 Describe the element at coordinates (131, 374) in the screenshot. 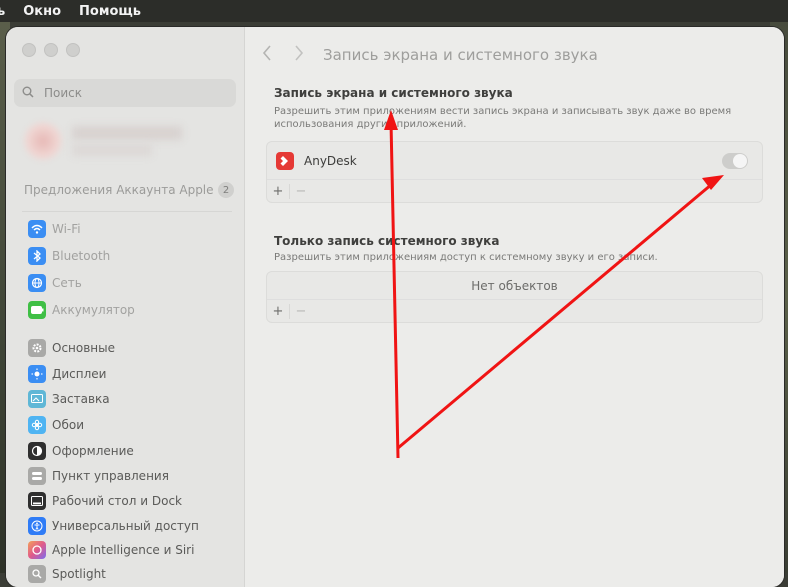

I see `sidebar-item-displays: Дисплеи` at that location.